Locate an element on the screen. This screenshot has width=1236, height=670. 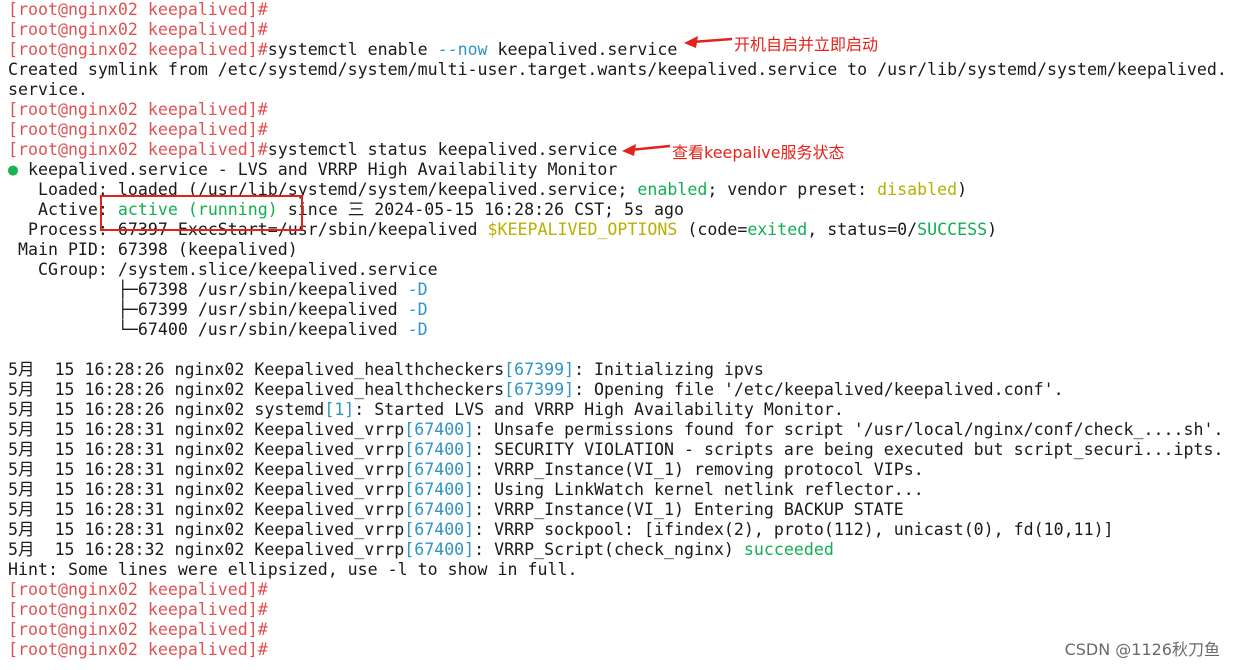
loaded-text: ; vendor preset: is located at coordinates (792, 189).